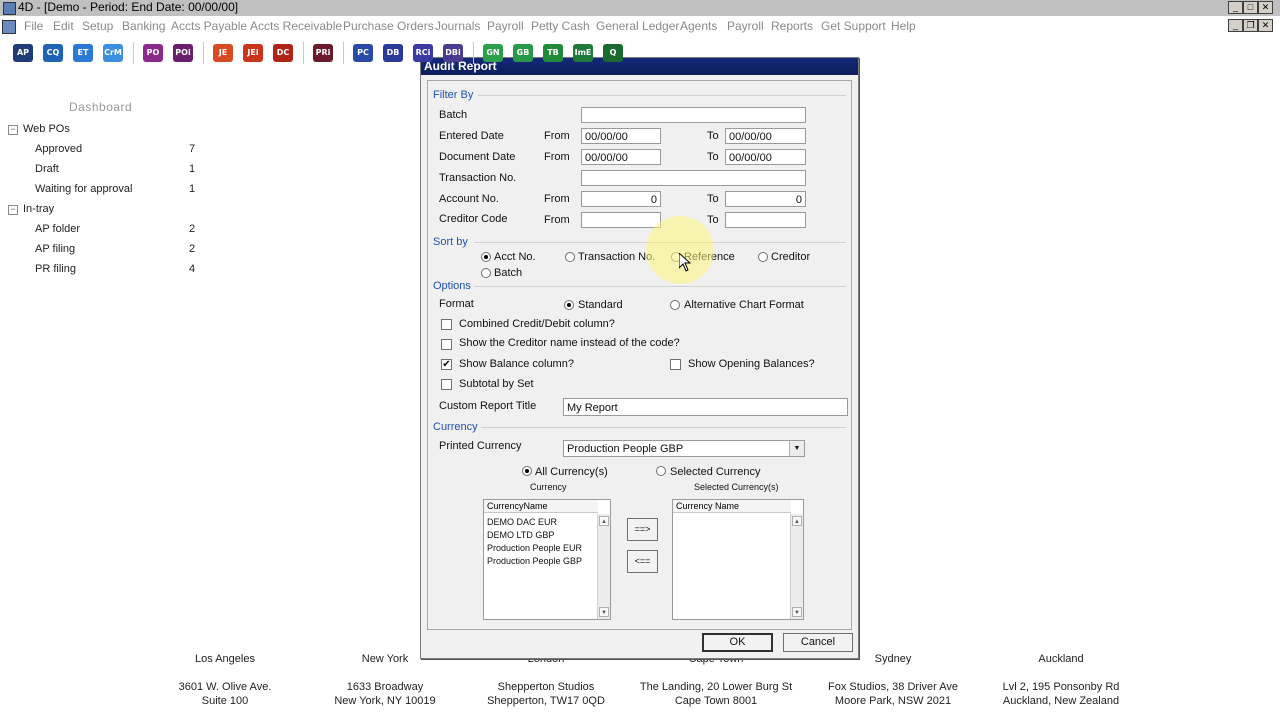 The height and width of the screenshot is (720, 1280). What do you see at coordinates (1265, 7) in the screenshot?
I see `close-icon: ✕` at bounding box center [1265, 7].